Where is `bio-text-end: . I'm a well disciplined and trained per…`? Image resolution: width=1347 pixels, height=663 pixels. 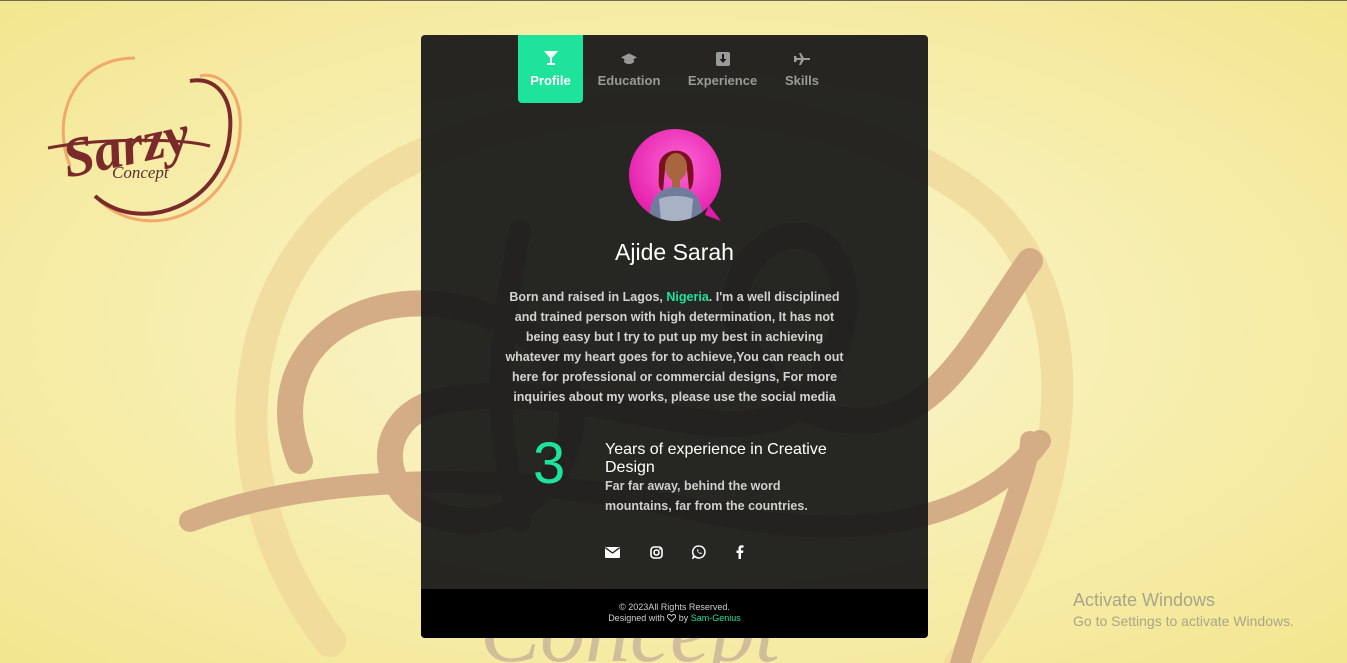 bio-text-end: . I'm a well disciplined and trained per… is located at coordinates (674, 347).